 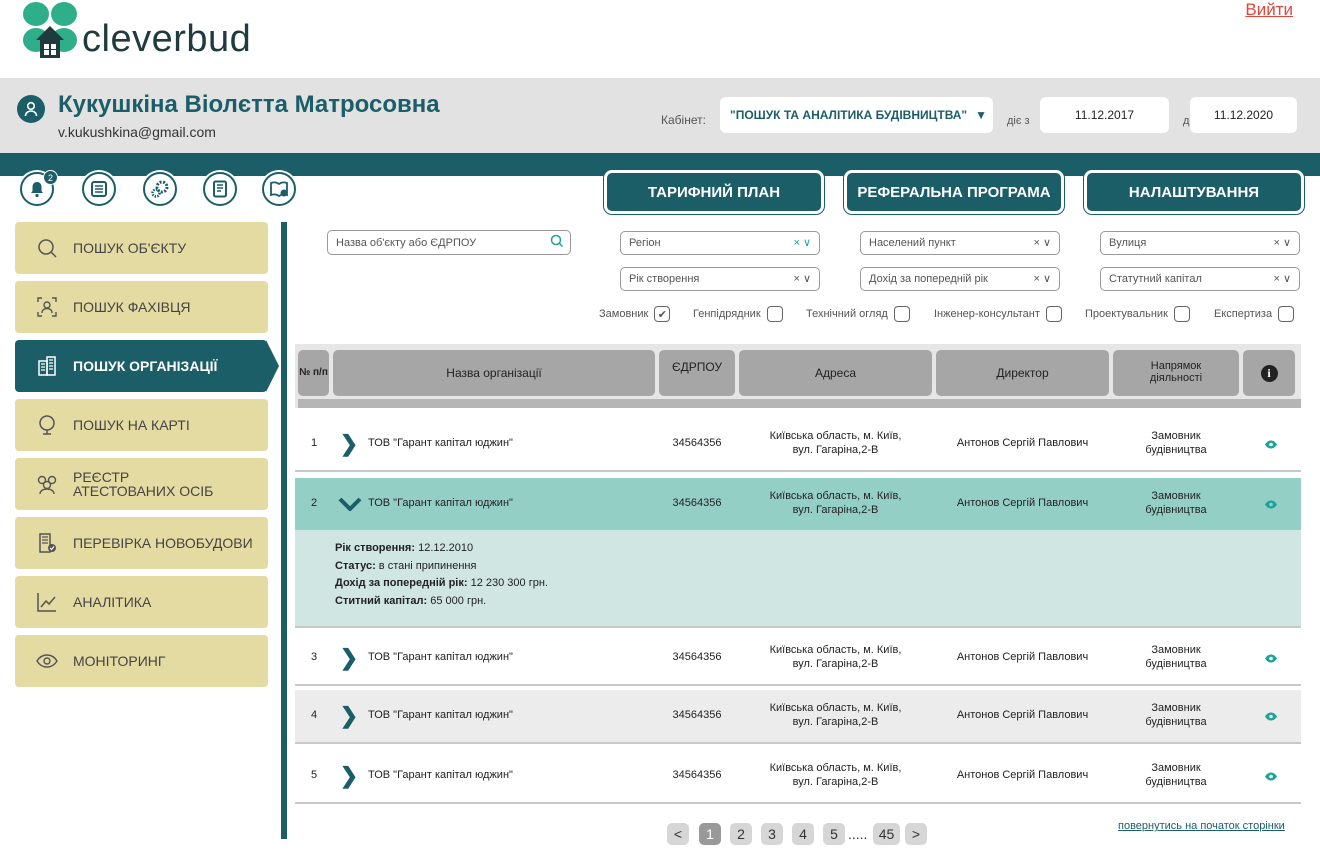 What do you see at coordinates (39, 188) in the screenshot?
I see `notifications-button: 2` at bounding box center [39, 188].